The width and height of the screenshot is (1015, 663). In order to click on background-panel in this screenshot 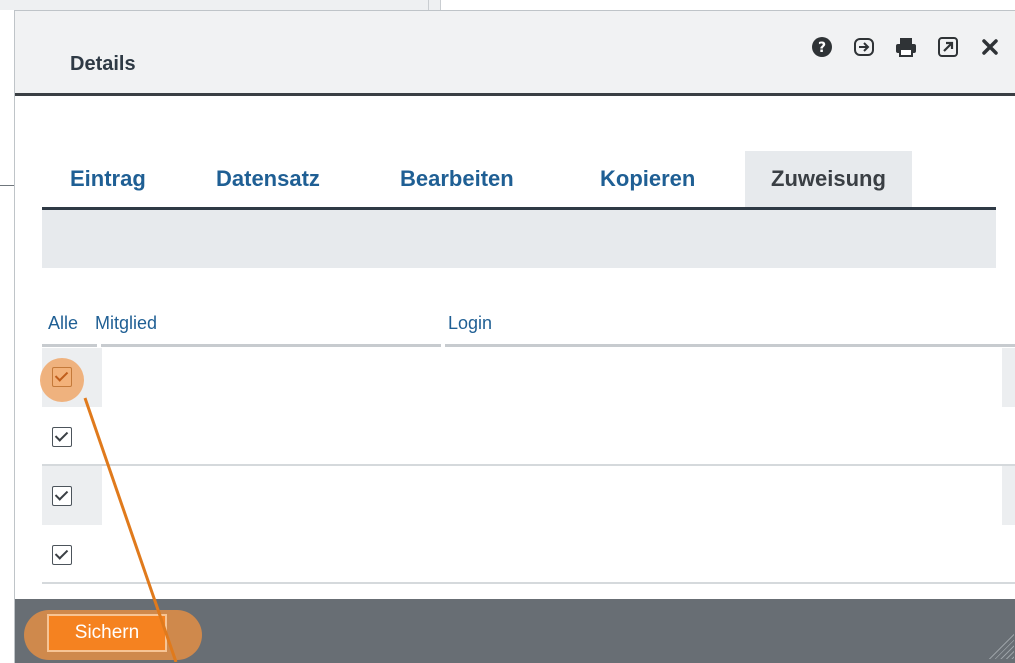, I will do `click(220, 5)`.